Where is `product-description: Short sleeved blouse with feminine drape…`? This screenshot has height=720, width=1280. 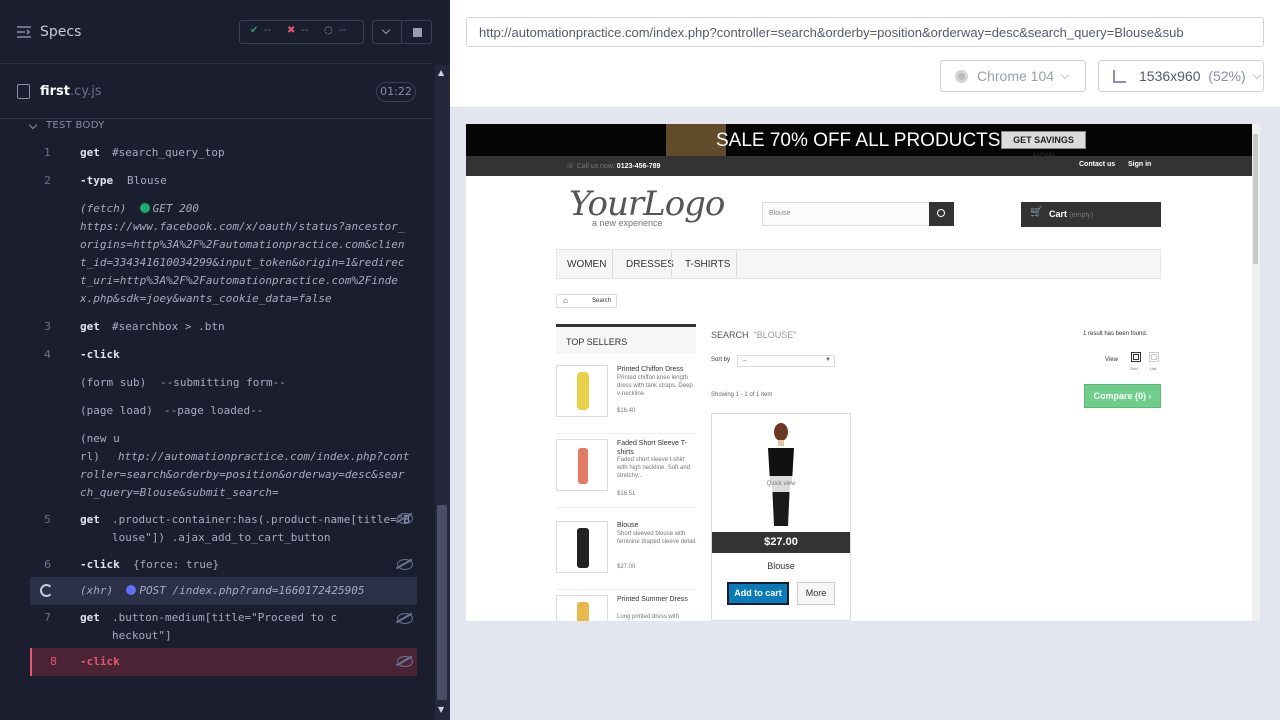 product-description: Short sleeved blouse with feminine drape… is located at coordinates (657, 538).